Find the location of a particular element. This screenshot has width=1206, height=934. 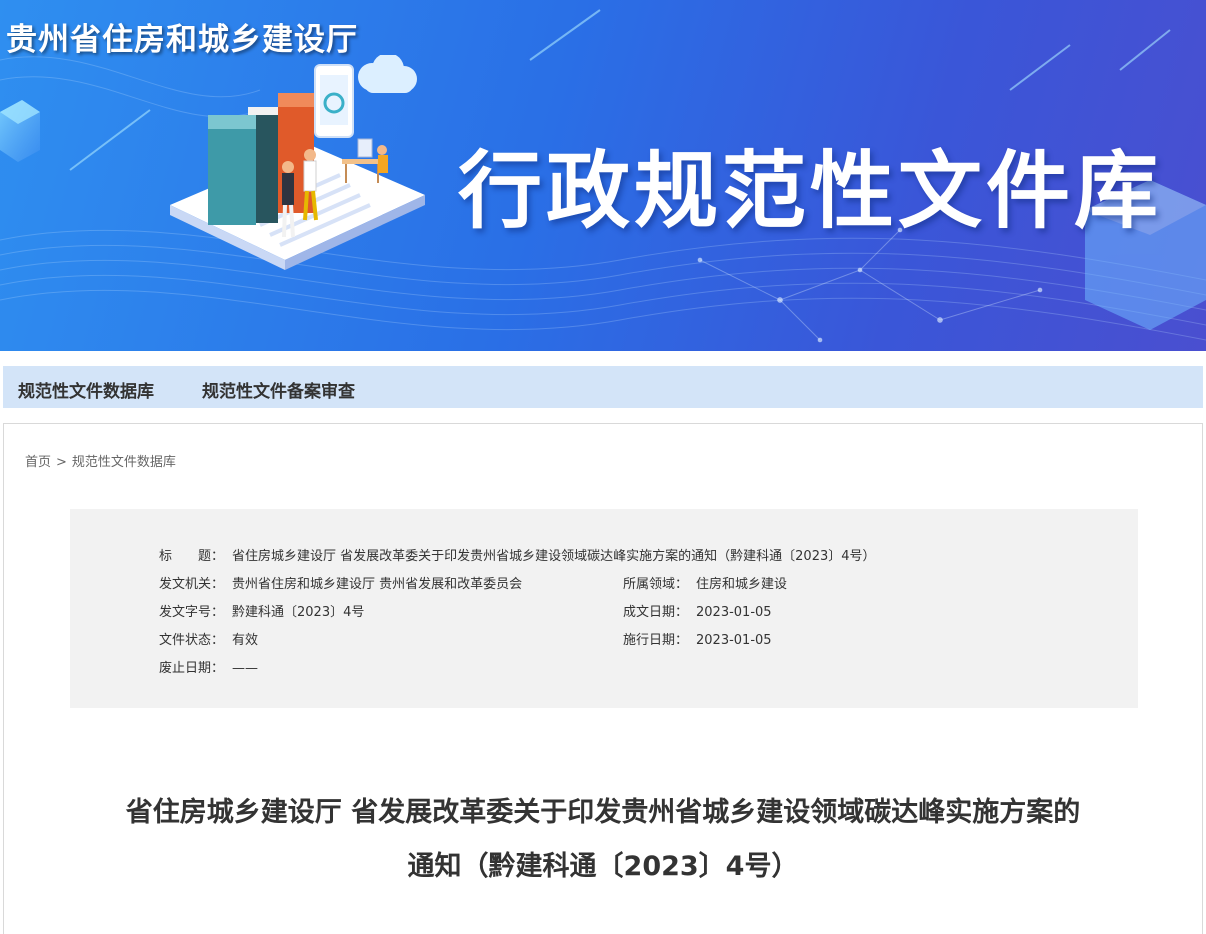

meta-repeal-value: —— is located at coordinates (245, 668).